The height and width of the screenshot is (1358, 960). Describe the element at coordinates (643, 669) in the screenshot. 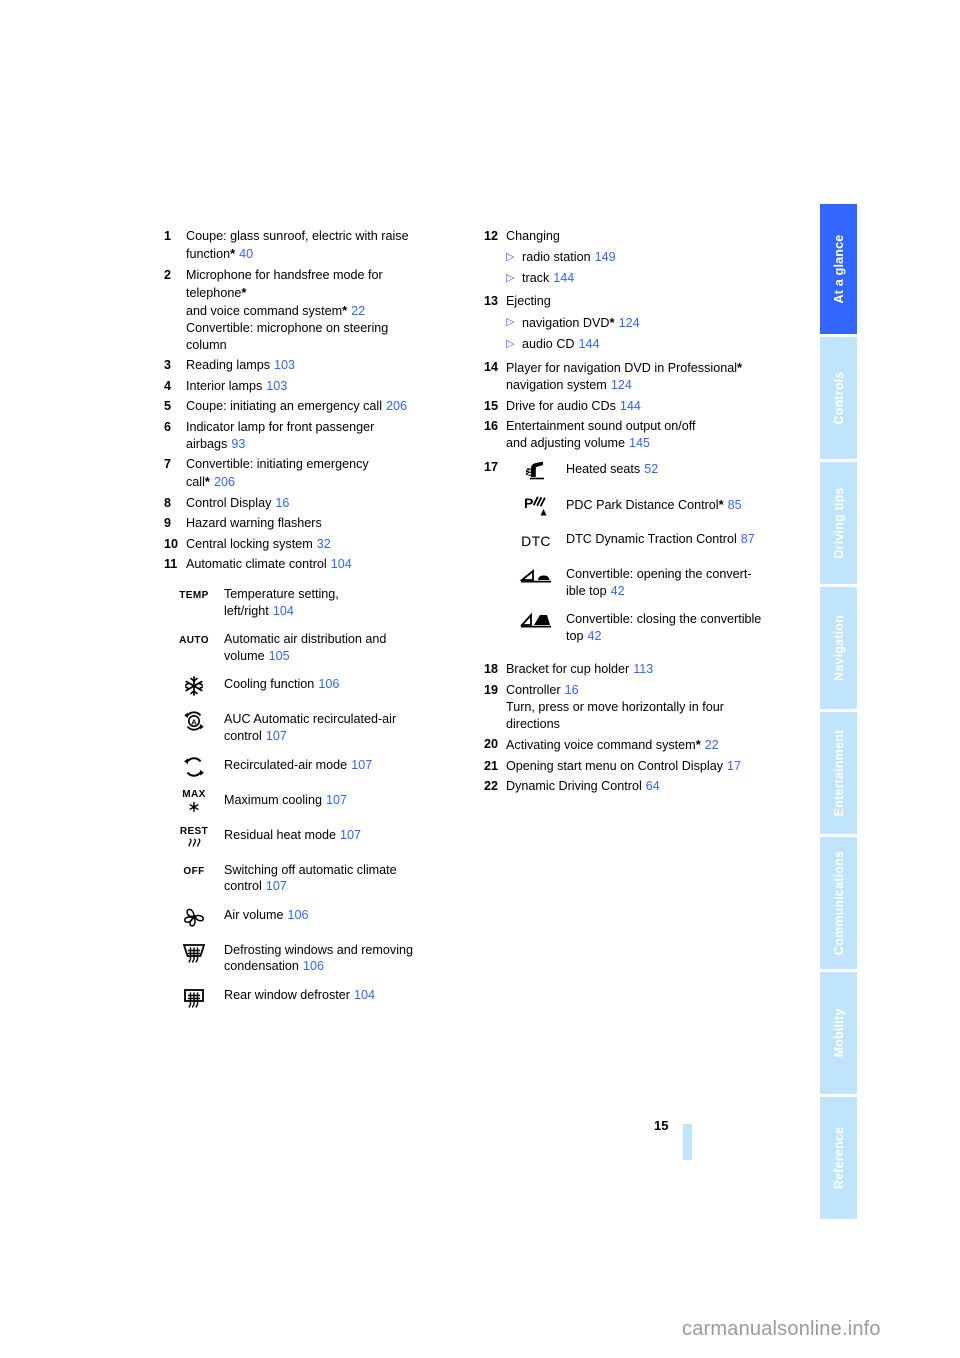

I see `page-reference: 113` at that location.